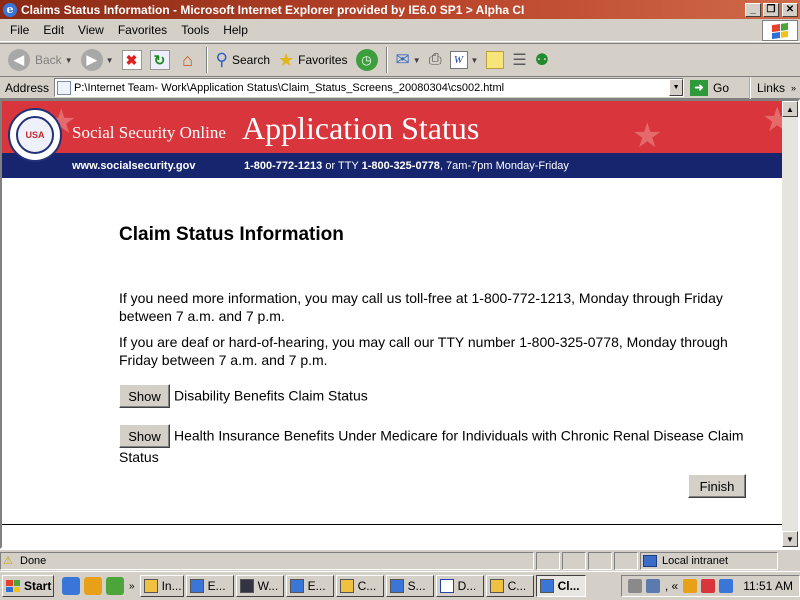 Image resolution: width=800 pixels, height=600 pixels. Describe the element at coordinates (188, 60) in the screenshot. I see `home-button: ⌂` at that location.